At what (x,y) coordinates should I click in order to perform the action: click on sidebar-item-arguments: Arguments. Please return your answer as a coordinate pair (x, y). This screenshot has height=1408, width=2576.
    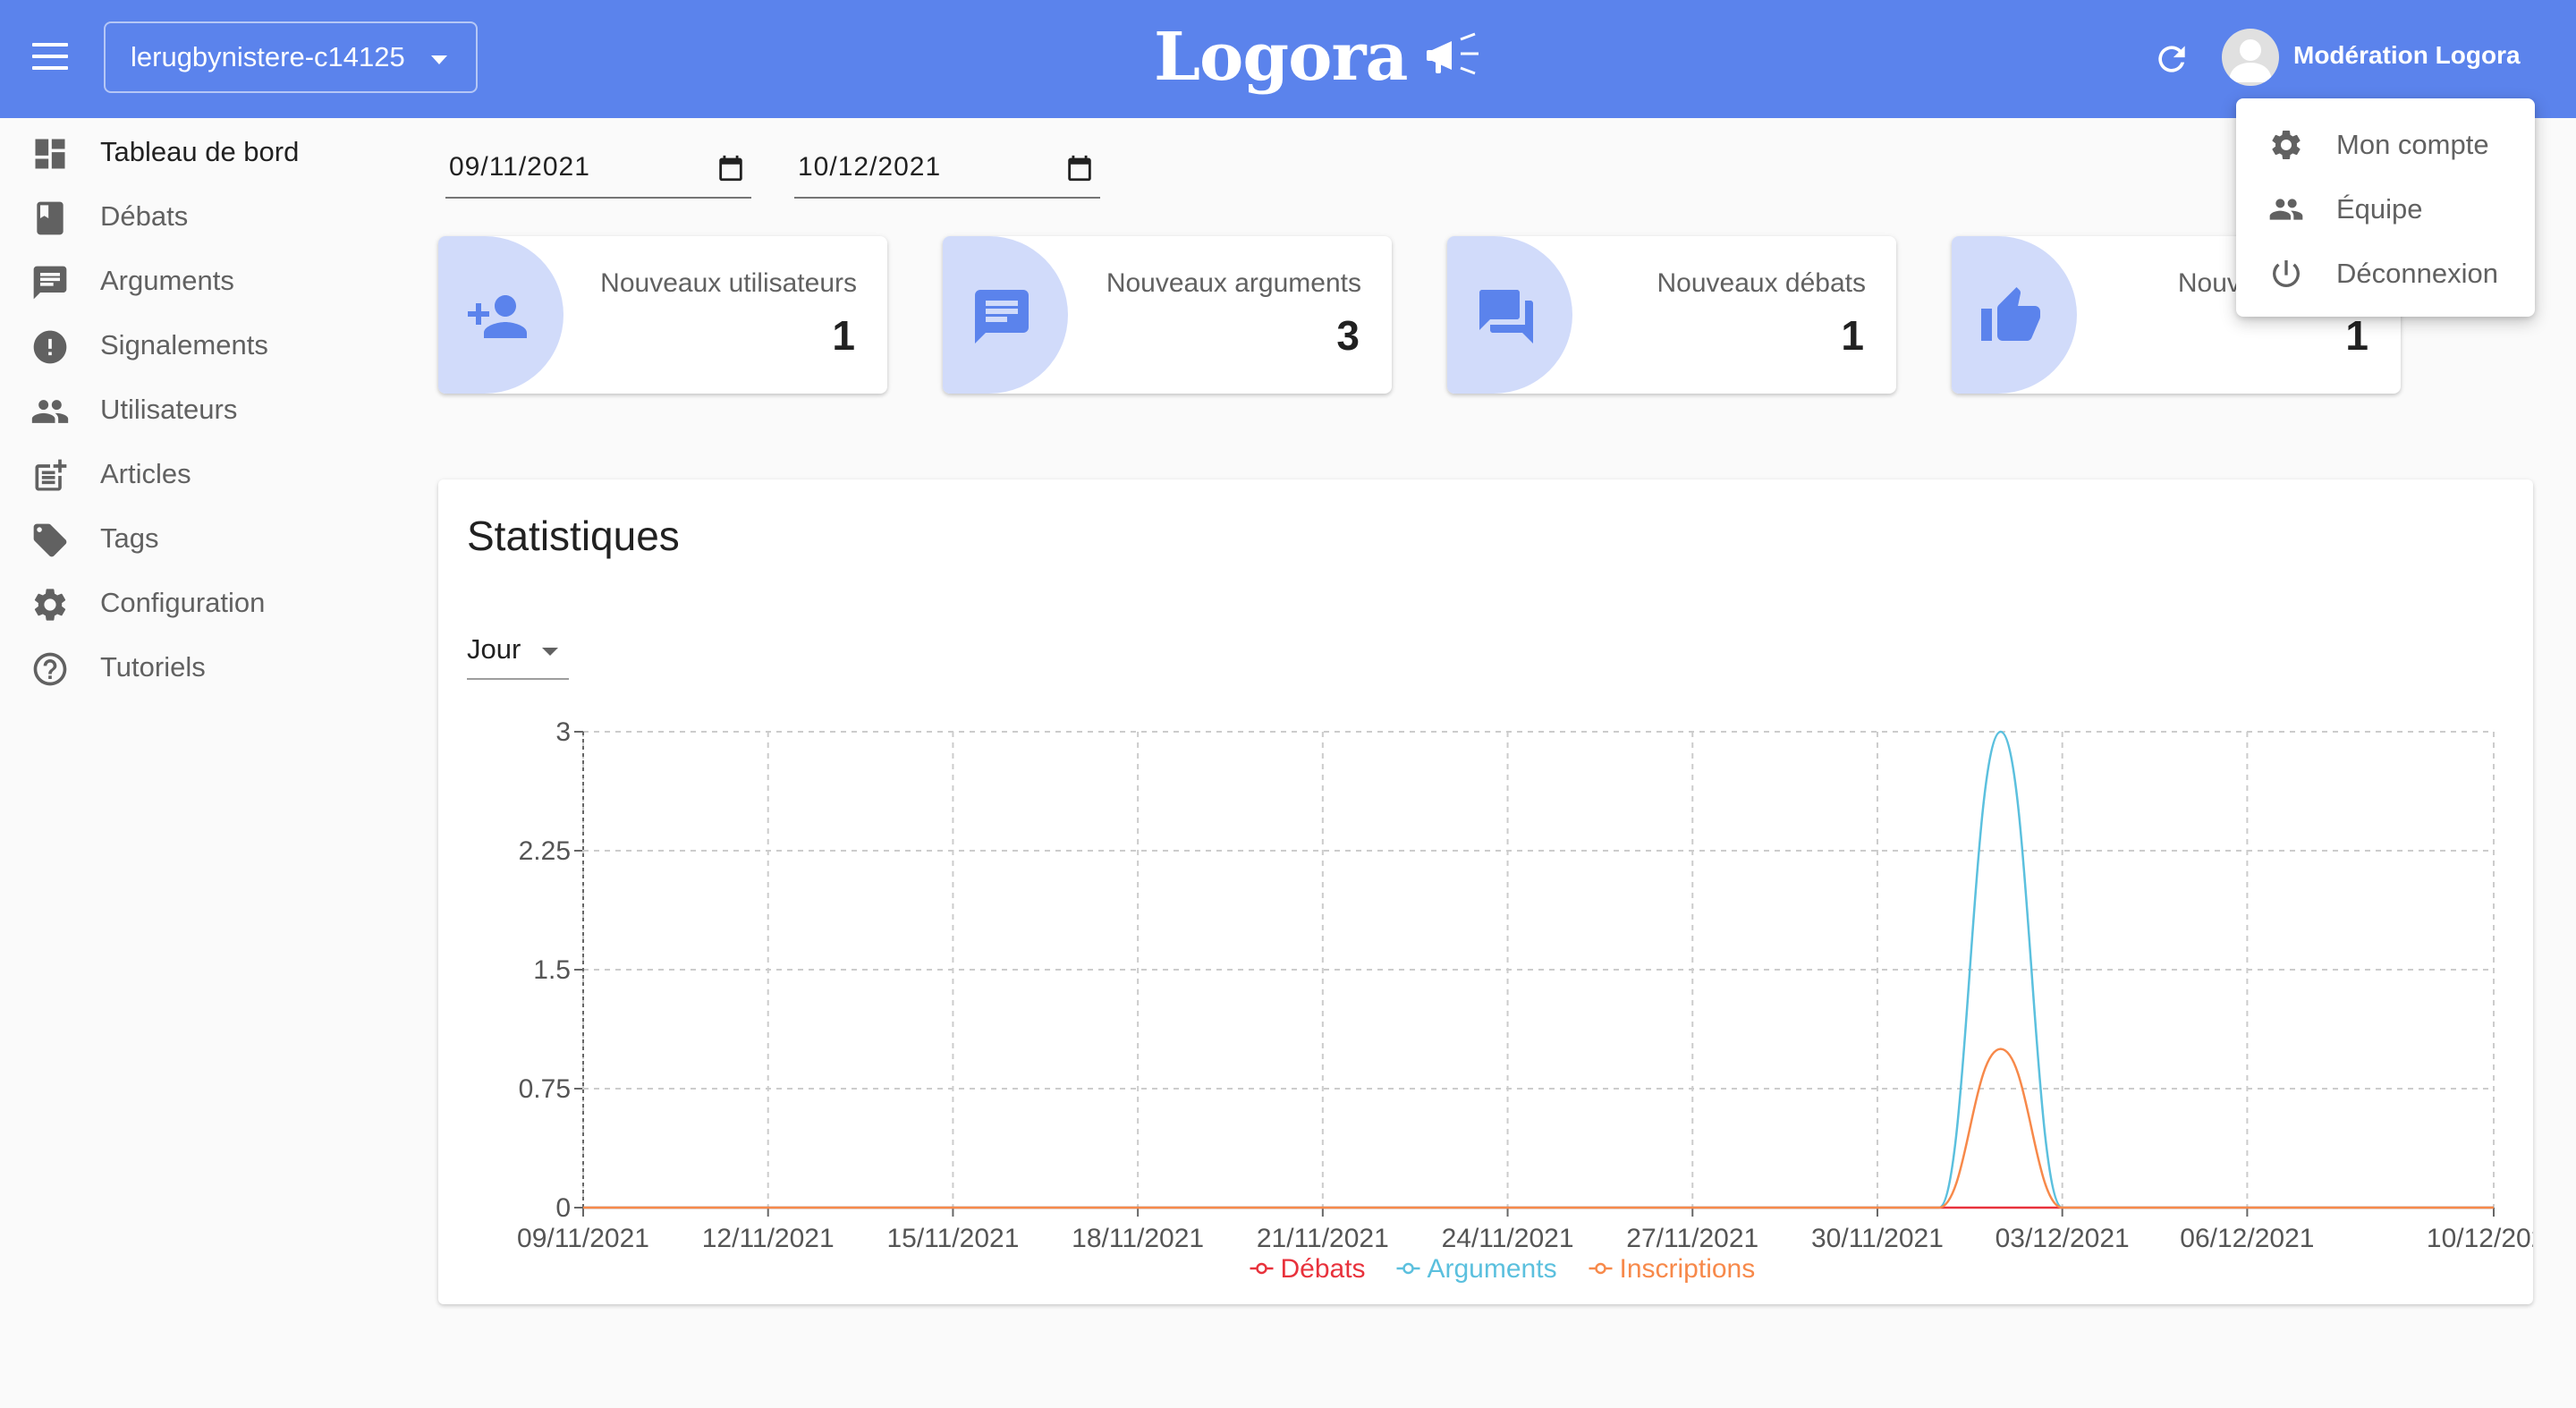
    Looking at the image, I should click on (205, 279).